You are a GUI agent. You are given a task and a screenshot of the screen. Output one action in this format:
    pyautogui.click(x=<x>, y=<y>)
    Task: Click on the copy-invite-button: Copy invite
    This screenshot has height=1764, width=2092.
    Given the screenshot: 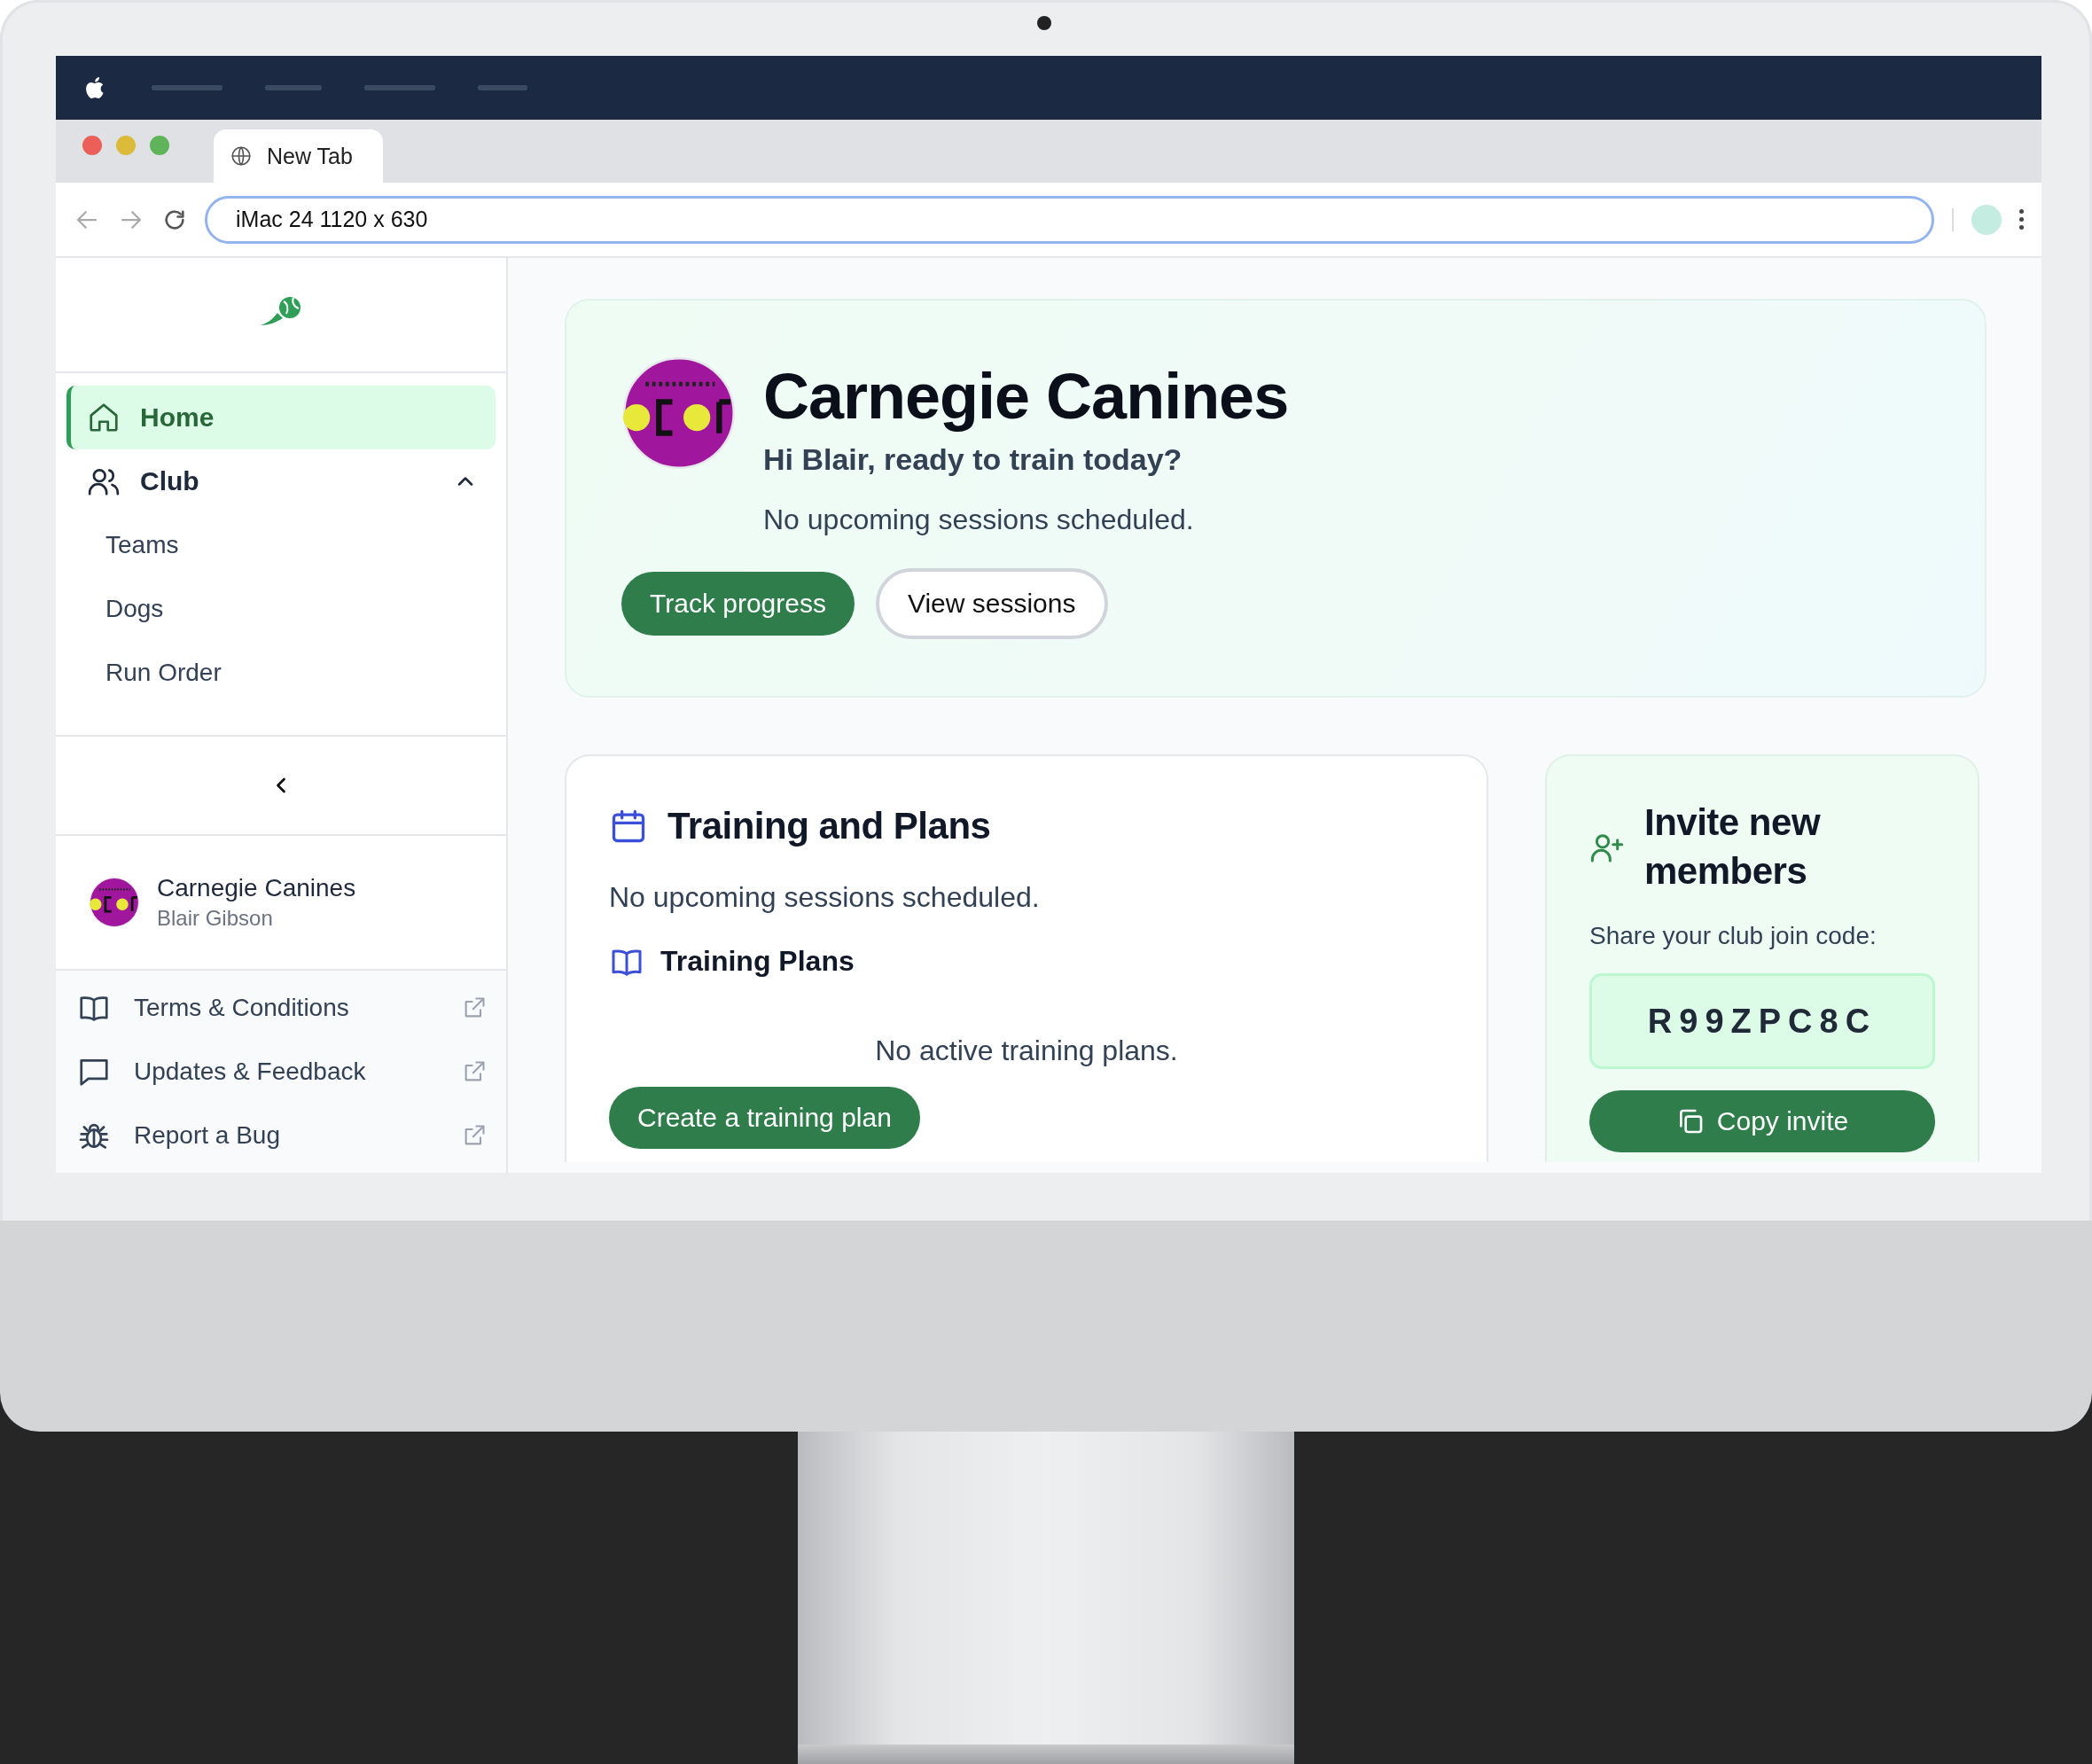 What is the action you would take?
    pyautogui.click(x=1762, y=1121)
    